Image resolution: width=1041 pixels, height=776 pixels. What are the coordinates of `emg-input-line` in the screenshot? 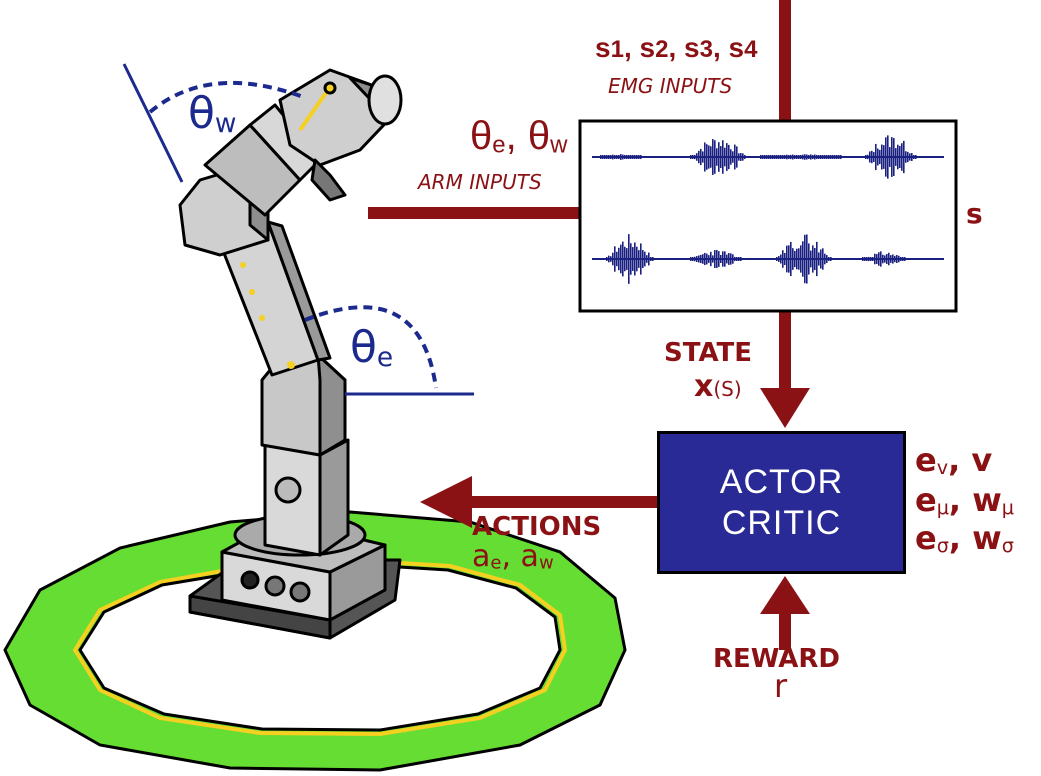 It's located at (785, 60).